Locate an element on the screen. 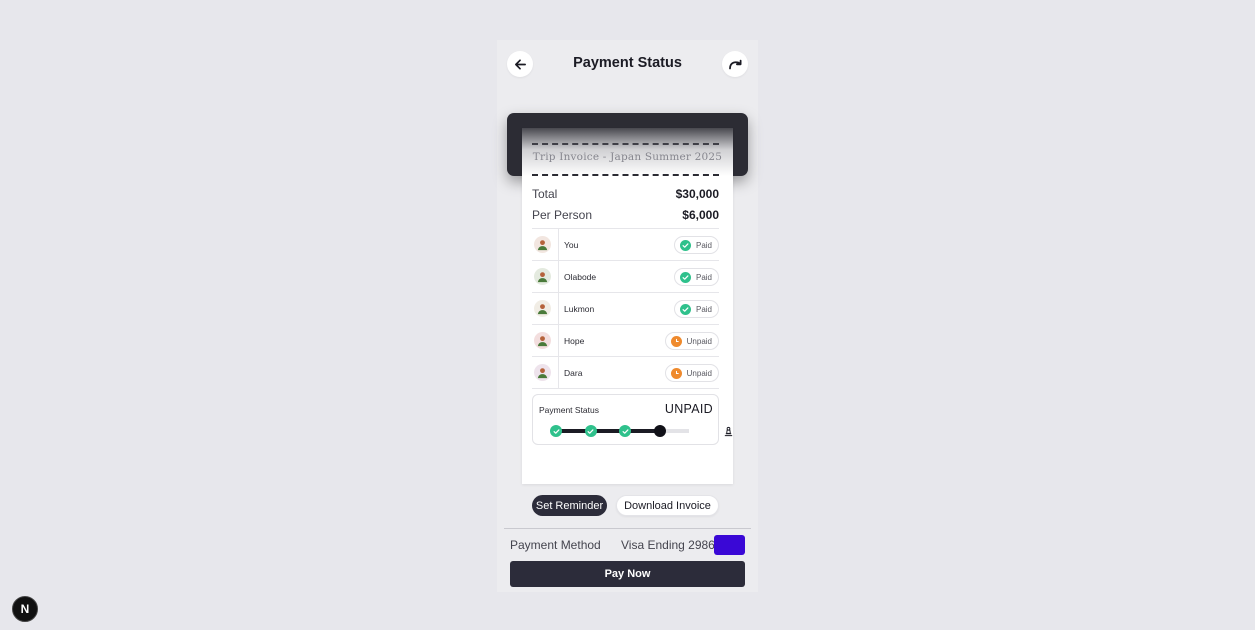 This screenshot has width=1255, height=630. member-row: Olabode Paid is located at coordinates (625, 277).